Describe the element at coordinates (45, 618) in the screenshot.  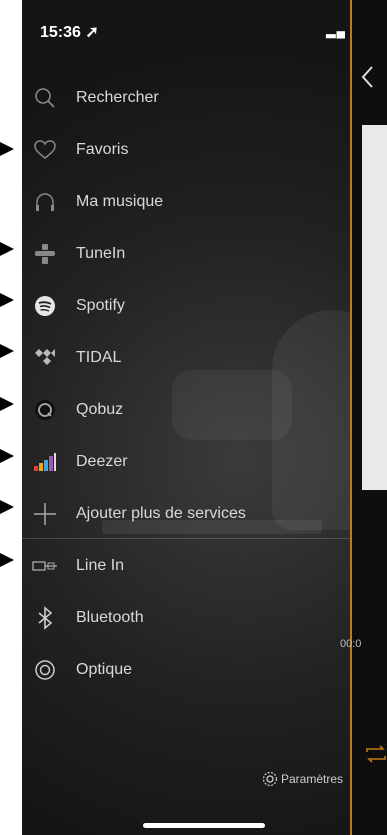
I see `bluetooth-icon` at that location.